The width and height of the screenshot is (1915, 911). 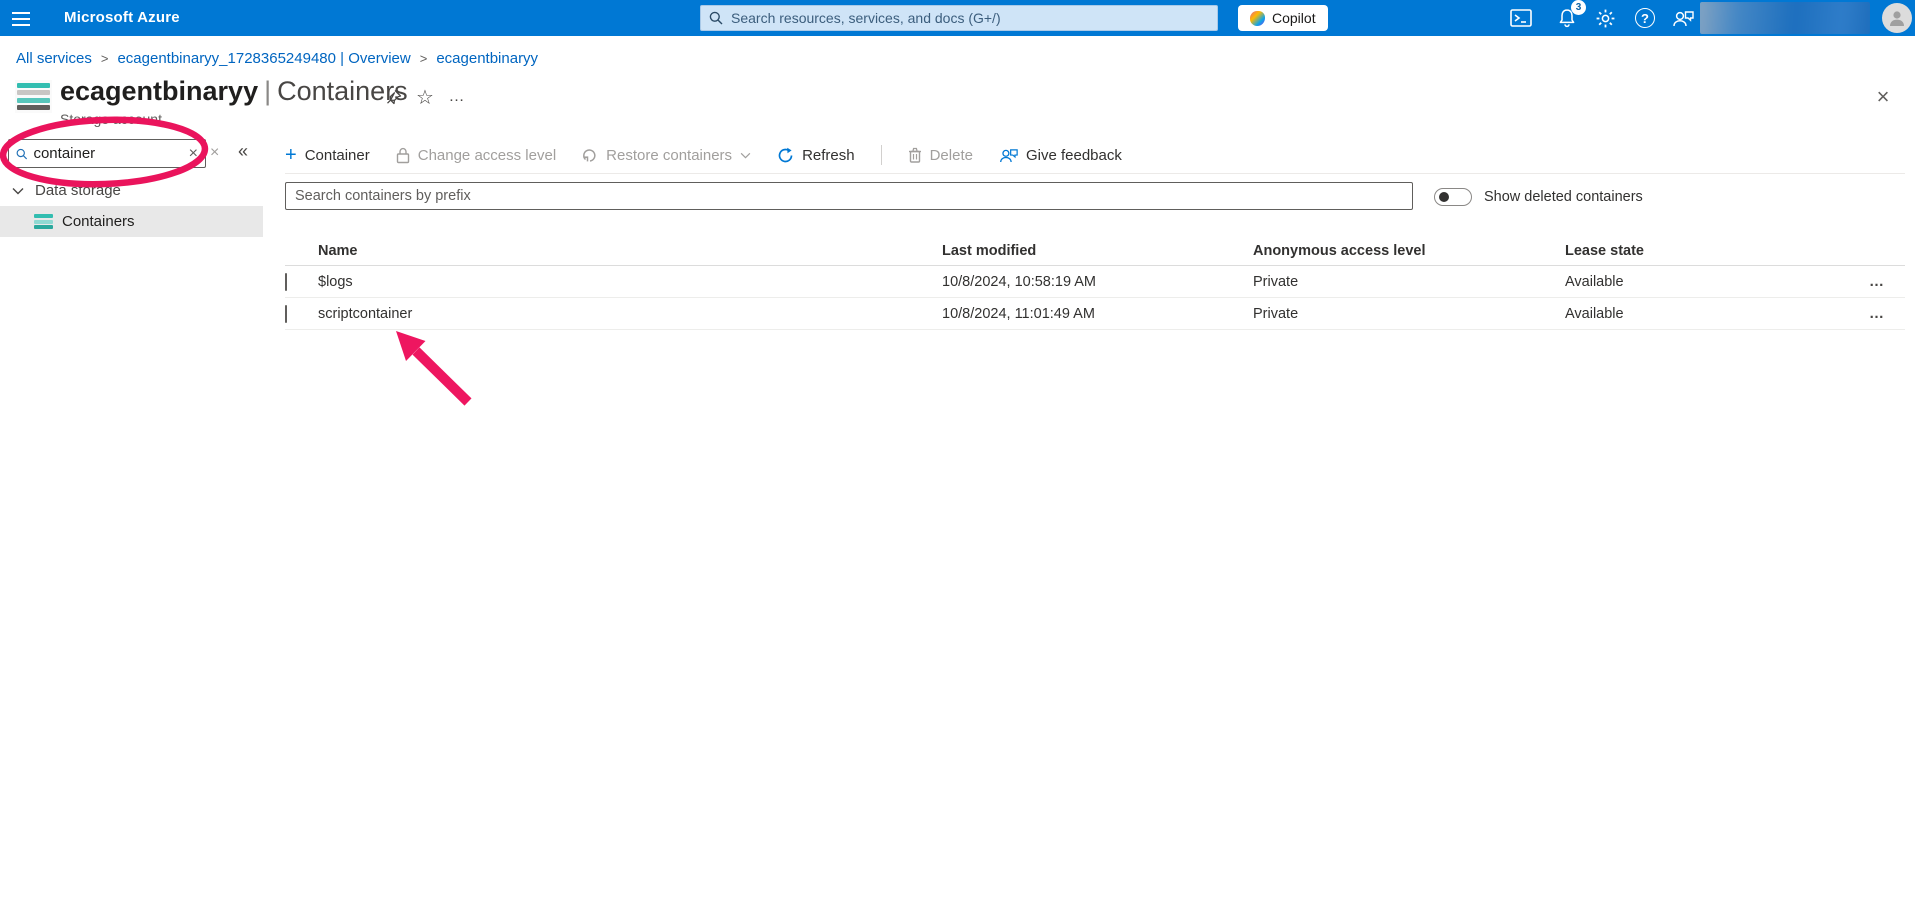 What do you see at coordinates (630, 251) in the screenshot?
I see `column-header-name: Name` at bounding box center [630, 251].